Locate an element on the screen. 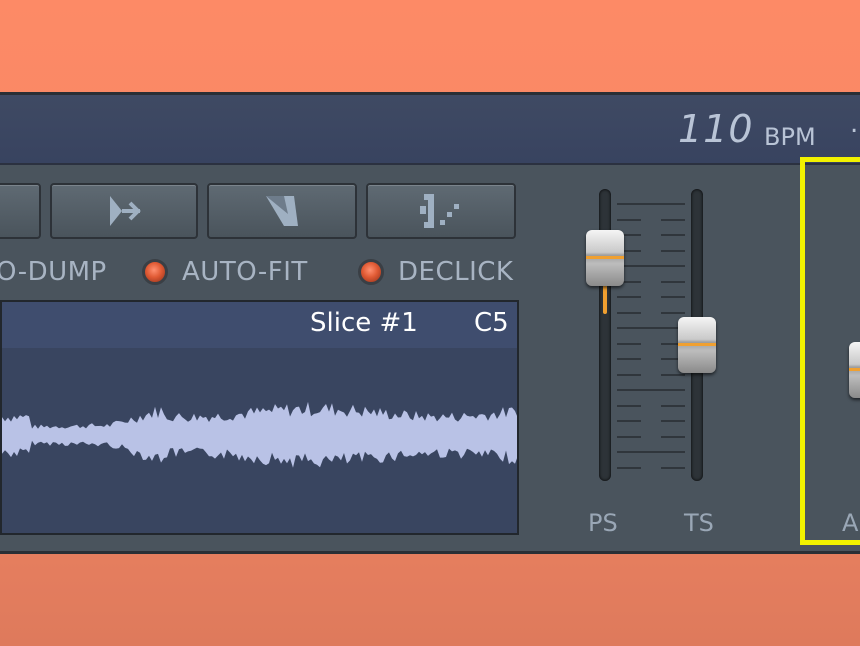  slice-label: Slice #1 is located at coordinates (364, 323).